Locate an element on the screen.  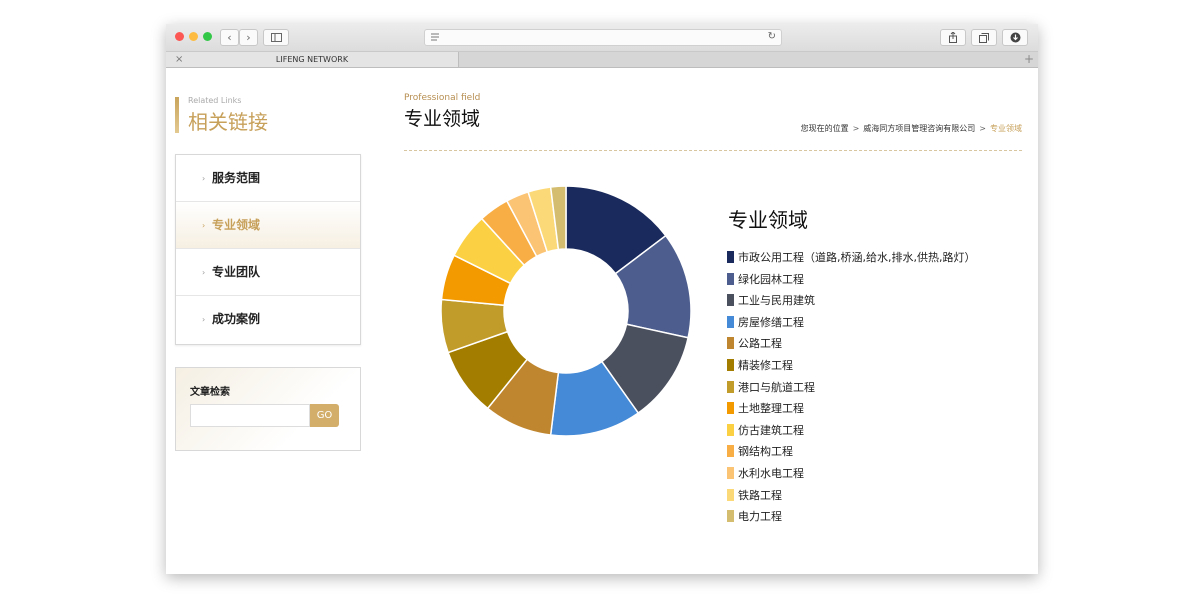
breadcrumb-prefix: 您现在的位置 is located at coordinates (824, 128).